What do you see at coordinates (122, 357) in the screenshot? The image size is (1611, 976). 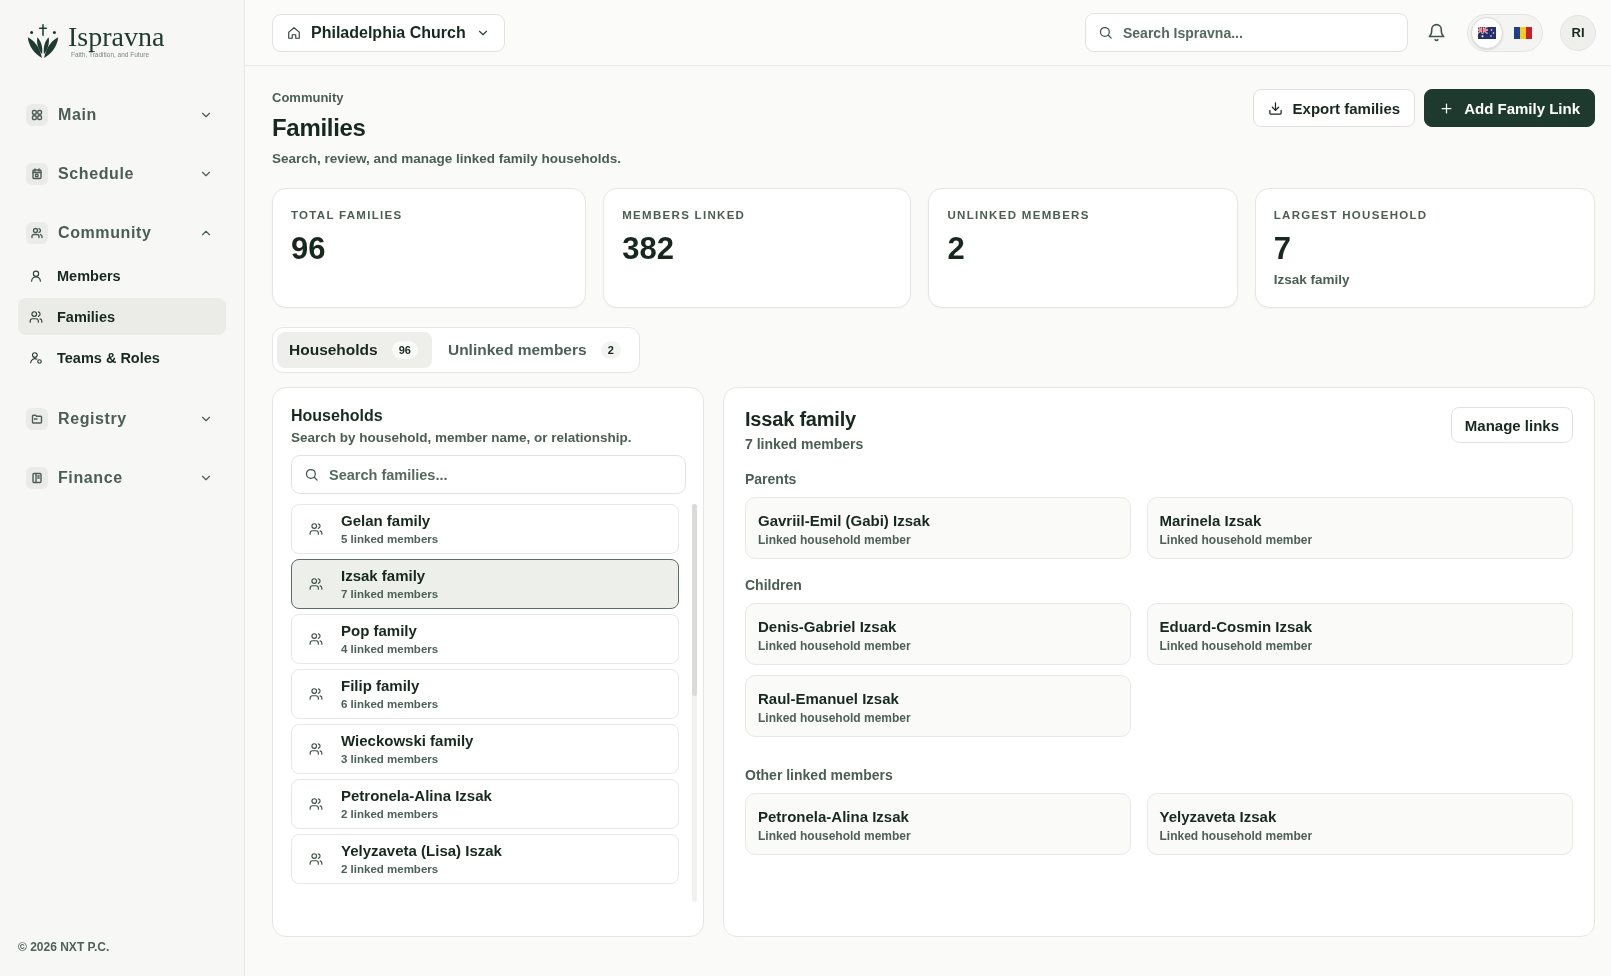 I see `nav-item: Teams & Roles` at bounding box center [122, 357].